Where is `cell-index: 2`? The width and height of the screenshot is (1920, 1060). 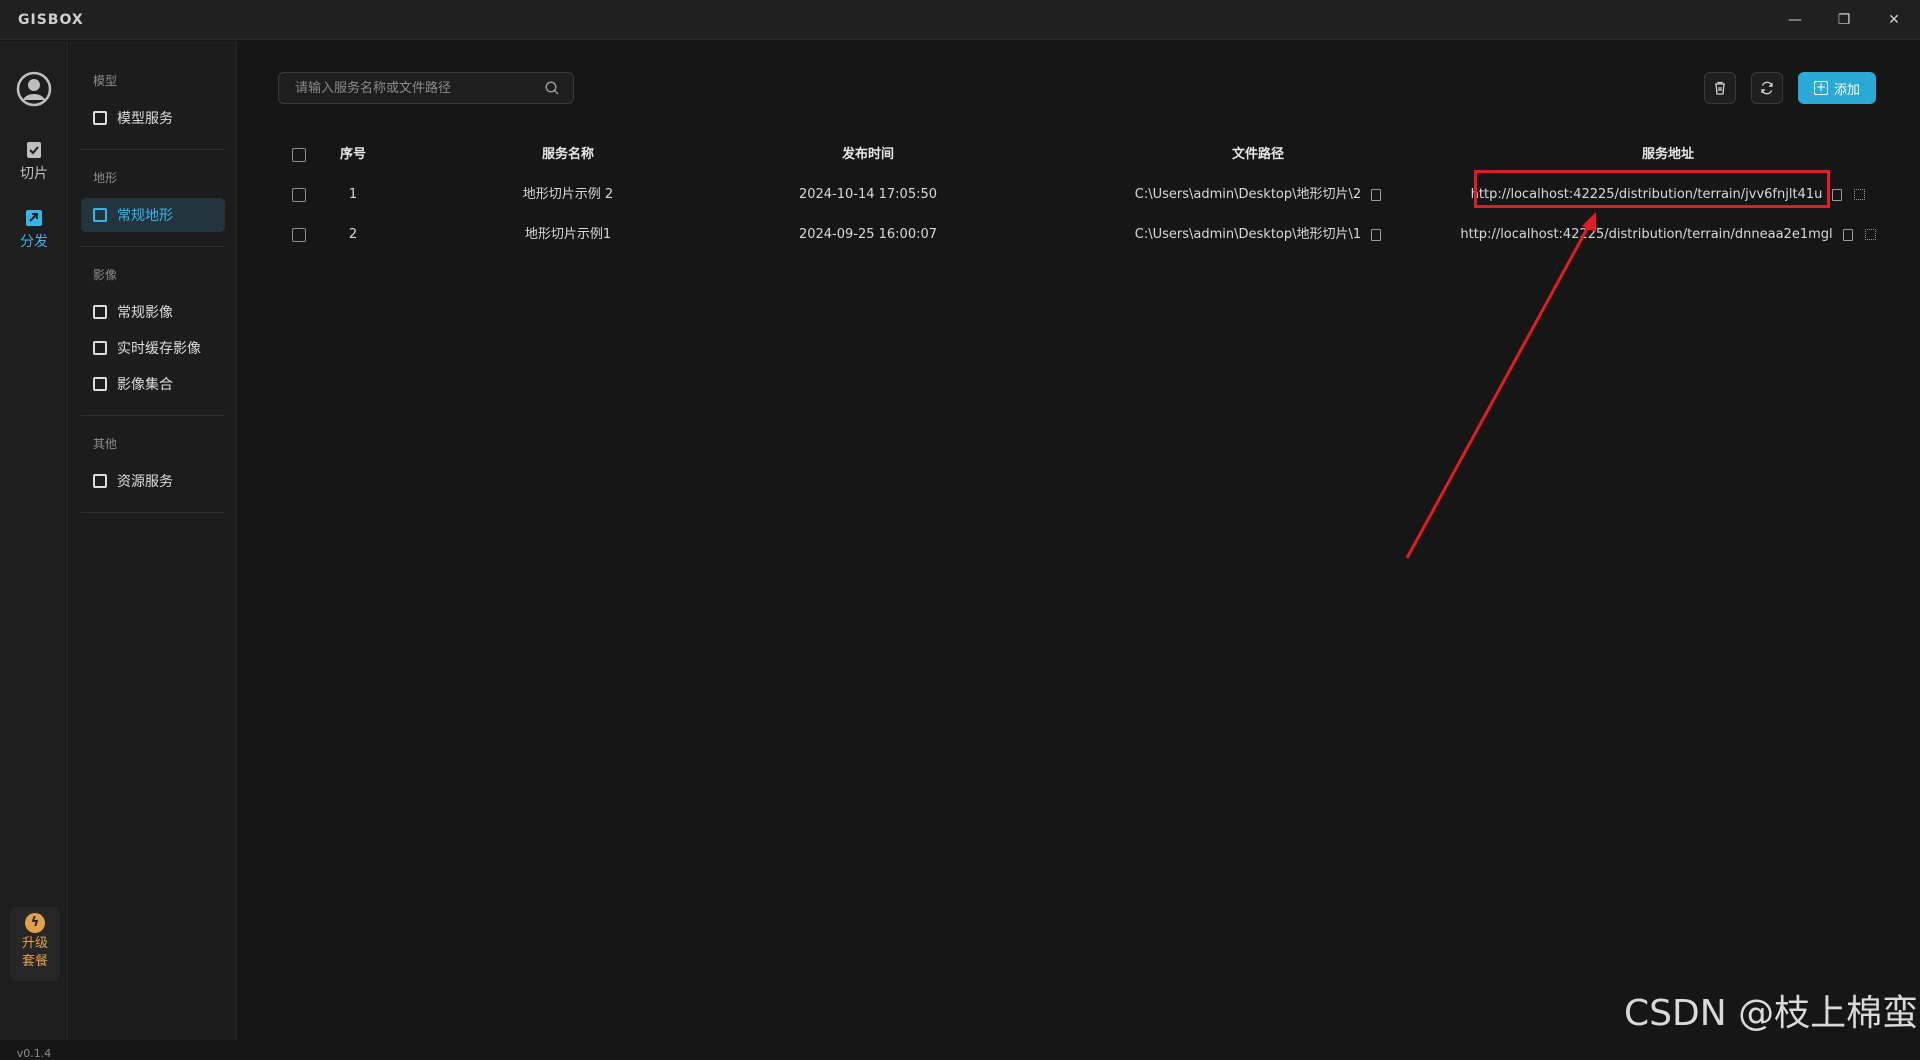 cell-index: 2 is located at coordinates (353, 234).